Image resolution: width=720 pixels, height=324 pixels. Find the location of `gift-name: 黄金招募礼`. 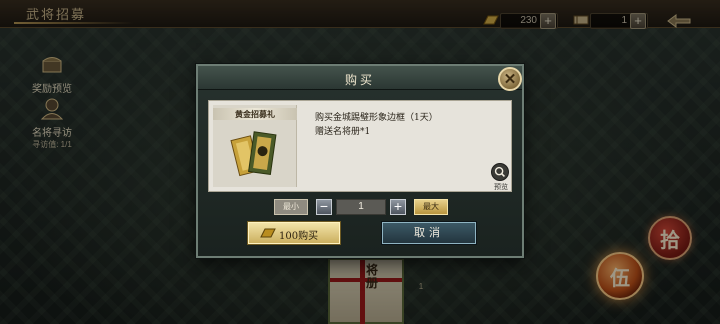

gift-name: 黄金招募礼 is located at coordinates (255, 114).